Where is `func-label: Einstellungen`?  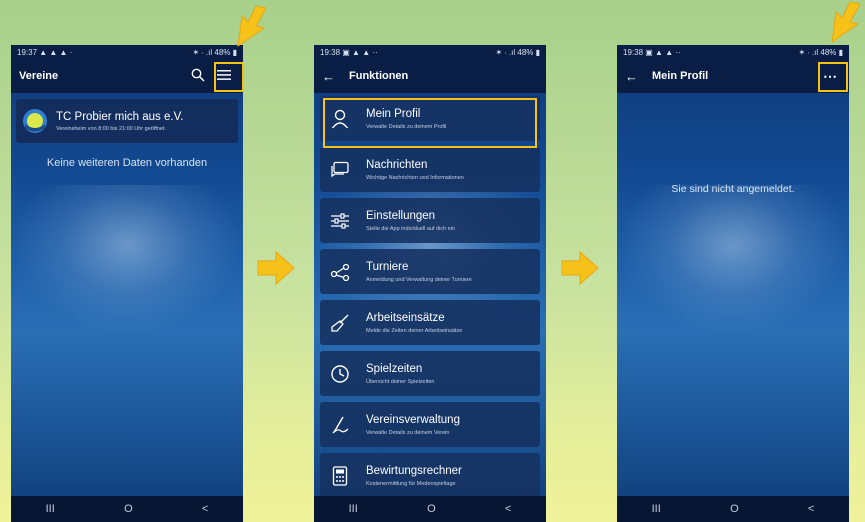
func-label: Einstellungen is located at coordinates (401, 215).